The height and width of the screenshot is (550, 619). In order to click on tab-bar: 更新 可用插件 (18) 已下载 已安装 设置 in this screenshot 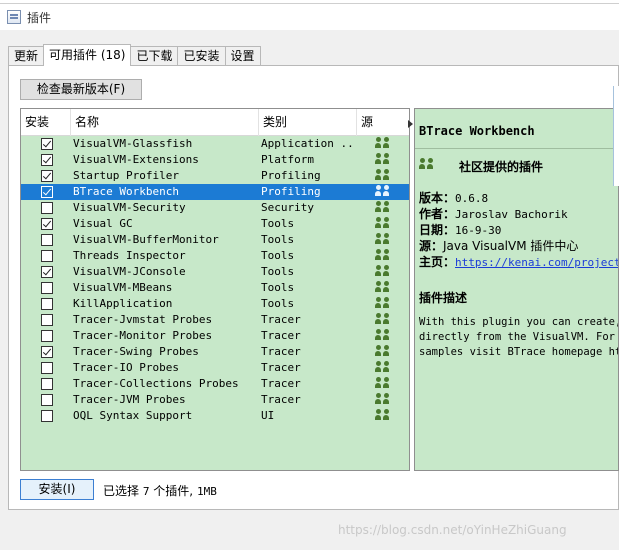, I will do `click(134, 55)`.